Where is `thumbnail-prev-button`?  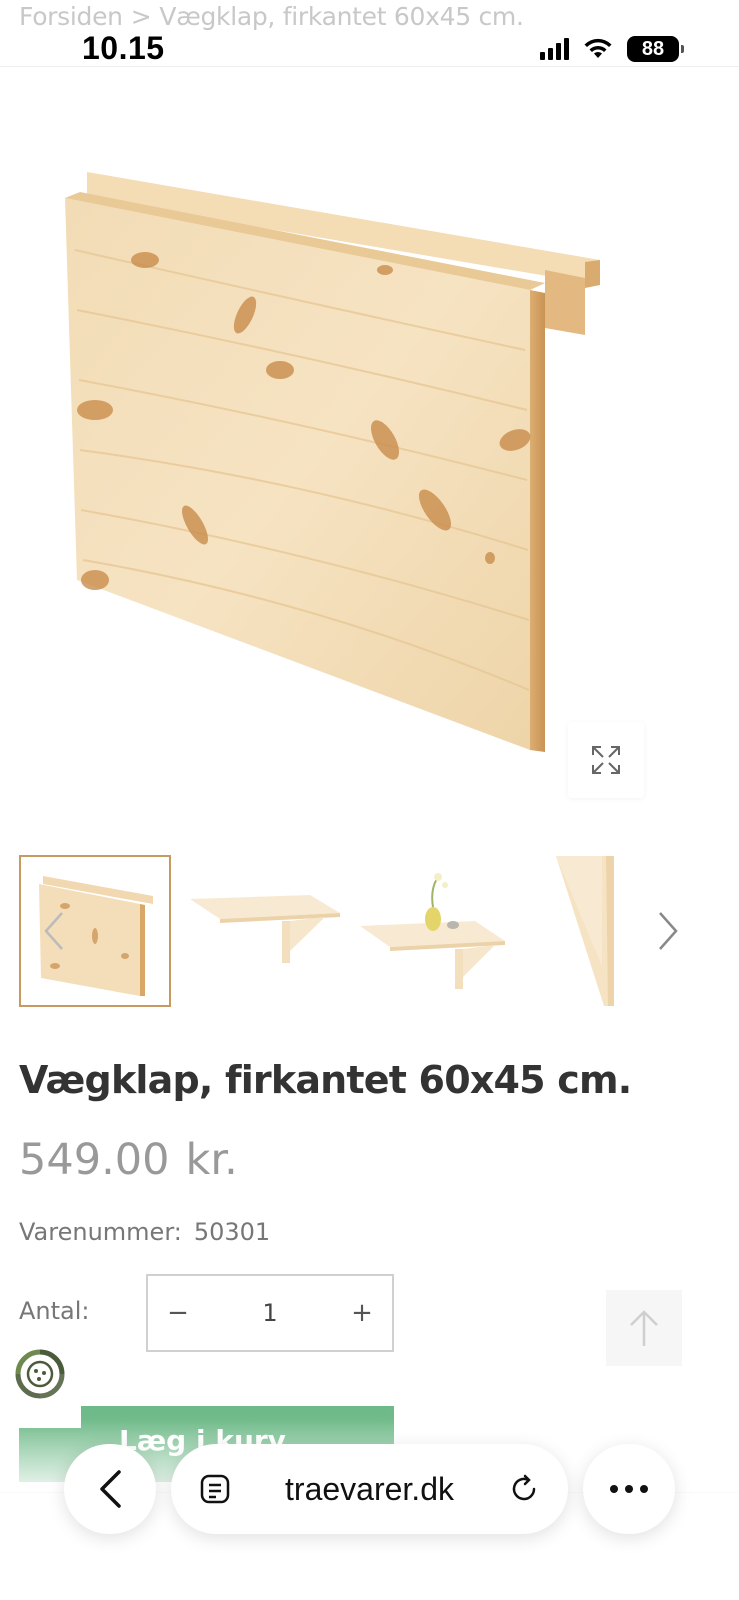
thumbnail-prev-button is located at coordinates (54, 931).